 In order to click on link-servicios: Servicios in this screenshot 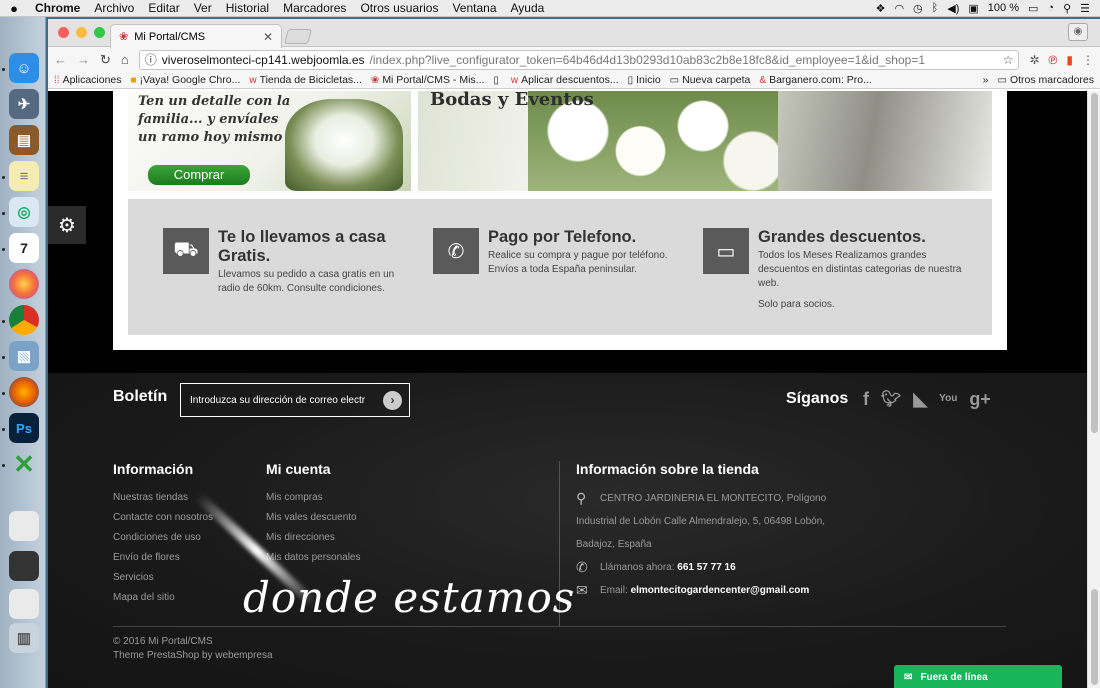, I will do `click(163, 578)`.